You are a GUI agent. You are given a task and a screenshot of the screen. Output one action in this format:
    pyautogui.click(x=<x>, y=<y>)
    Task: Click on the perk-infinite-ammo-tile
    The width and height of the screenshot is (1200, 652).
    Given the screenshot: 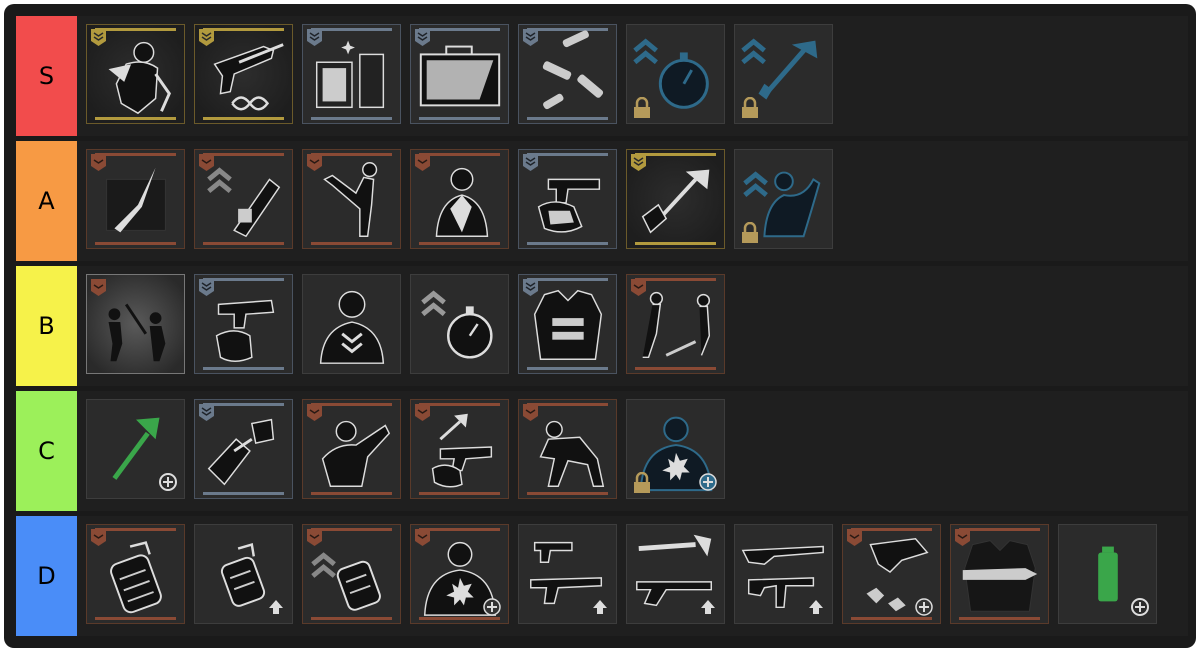 What is the action you would take?
    pyautogui.click(x=243, y=74)
    